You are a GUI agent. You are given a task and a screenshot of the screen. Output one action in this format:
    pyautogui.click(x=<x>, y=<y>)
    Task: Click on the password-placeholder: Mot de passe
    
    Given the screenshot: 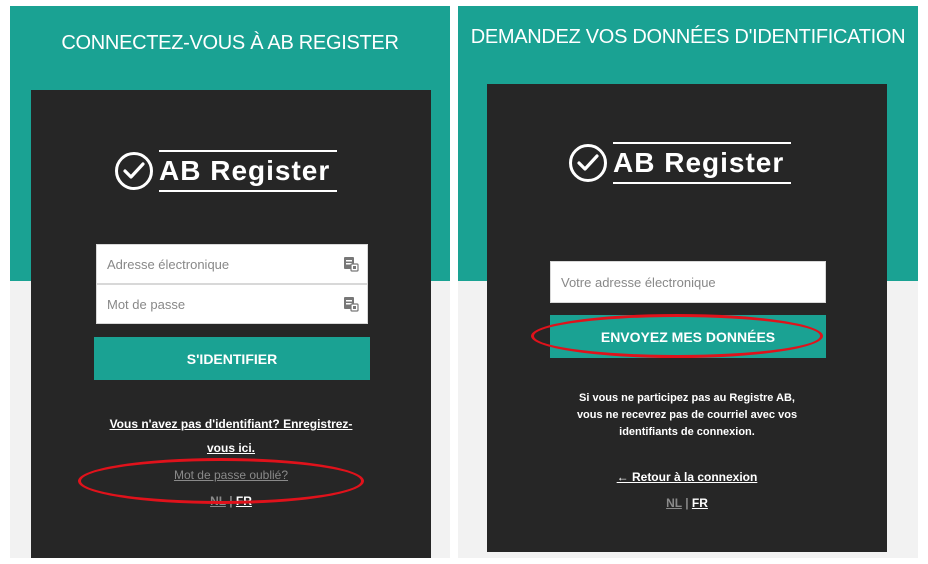 What is the action you would take?
    pyautogui.click(x=146, y=304)
    